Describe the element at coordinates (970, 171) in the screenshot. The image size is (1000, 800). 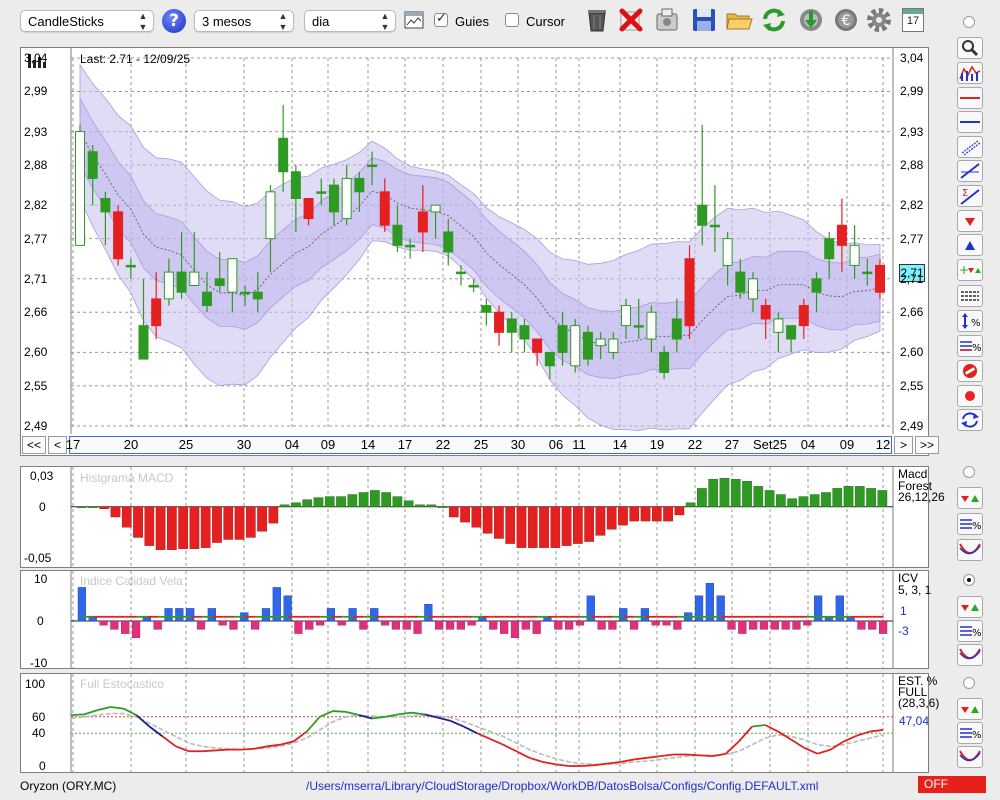
I see `trendline-button` at that location.